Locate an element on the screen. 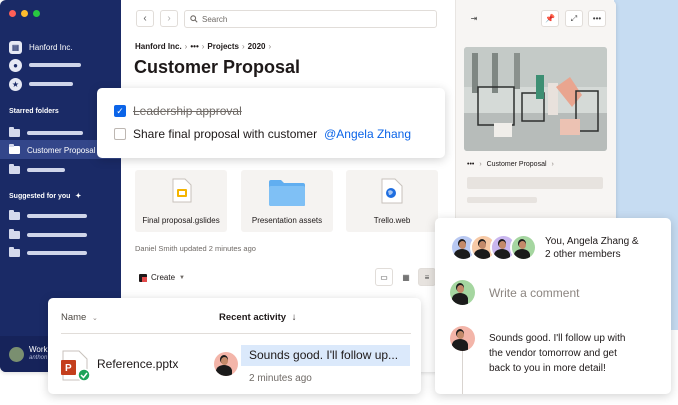  slides-file-icon is located at coordinates (182, 190).